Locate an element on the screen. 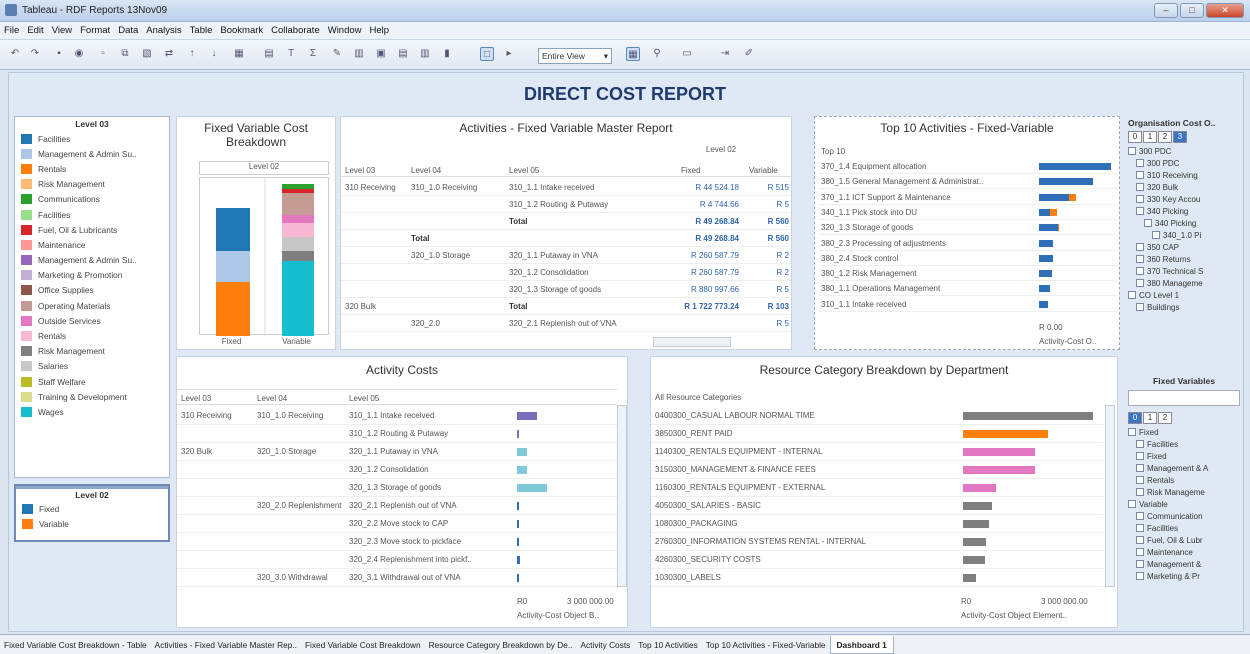 The width and height of the screenshot is (1250, 654). menu-item-4: Data is located at coordinates (128, 29).